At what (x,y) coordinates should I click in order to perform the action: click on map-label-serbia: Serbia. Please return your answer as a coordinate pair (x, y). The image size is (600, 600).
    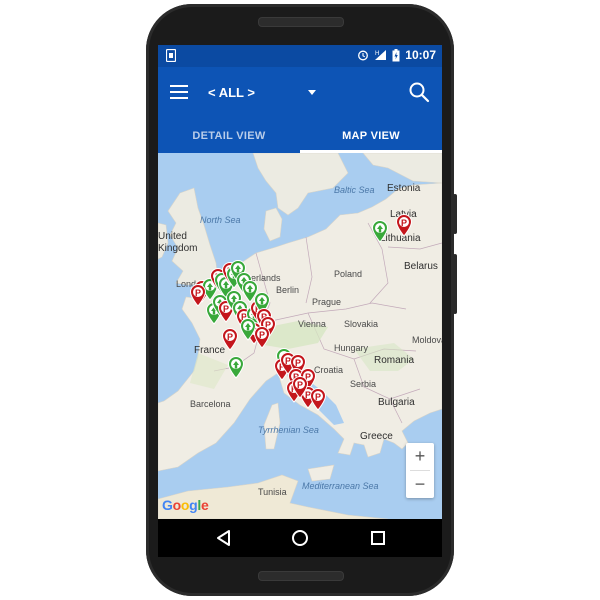
    Looking at the image, I should click on (363, 384).